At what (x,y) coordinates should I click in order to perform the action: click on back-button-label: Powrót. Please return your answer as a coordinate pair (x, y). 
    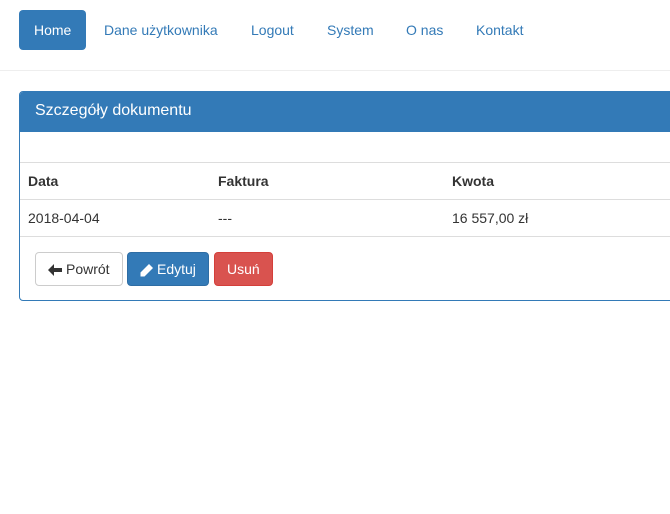
    Looking at the image, I should click on (88, 269).